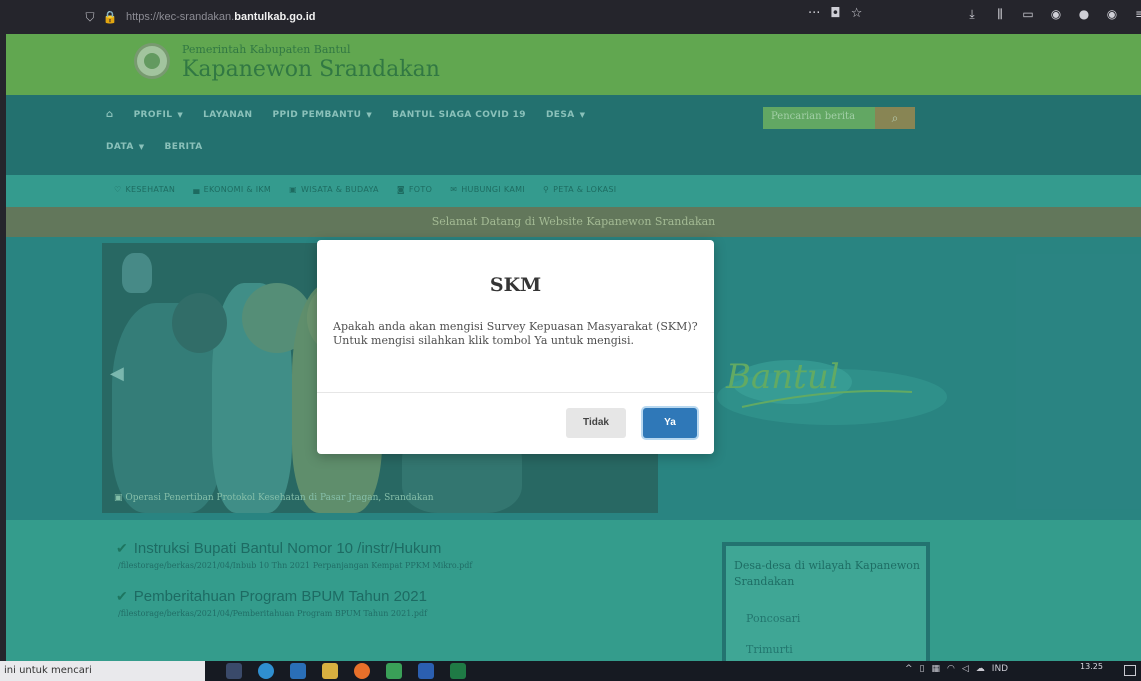  I want to click on excel-icon, so click(458, 671).